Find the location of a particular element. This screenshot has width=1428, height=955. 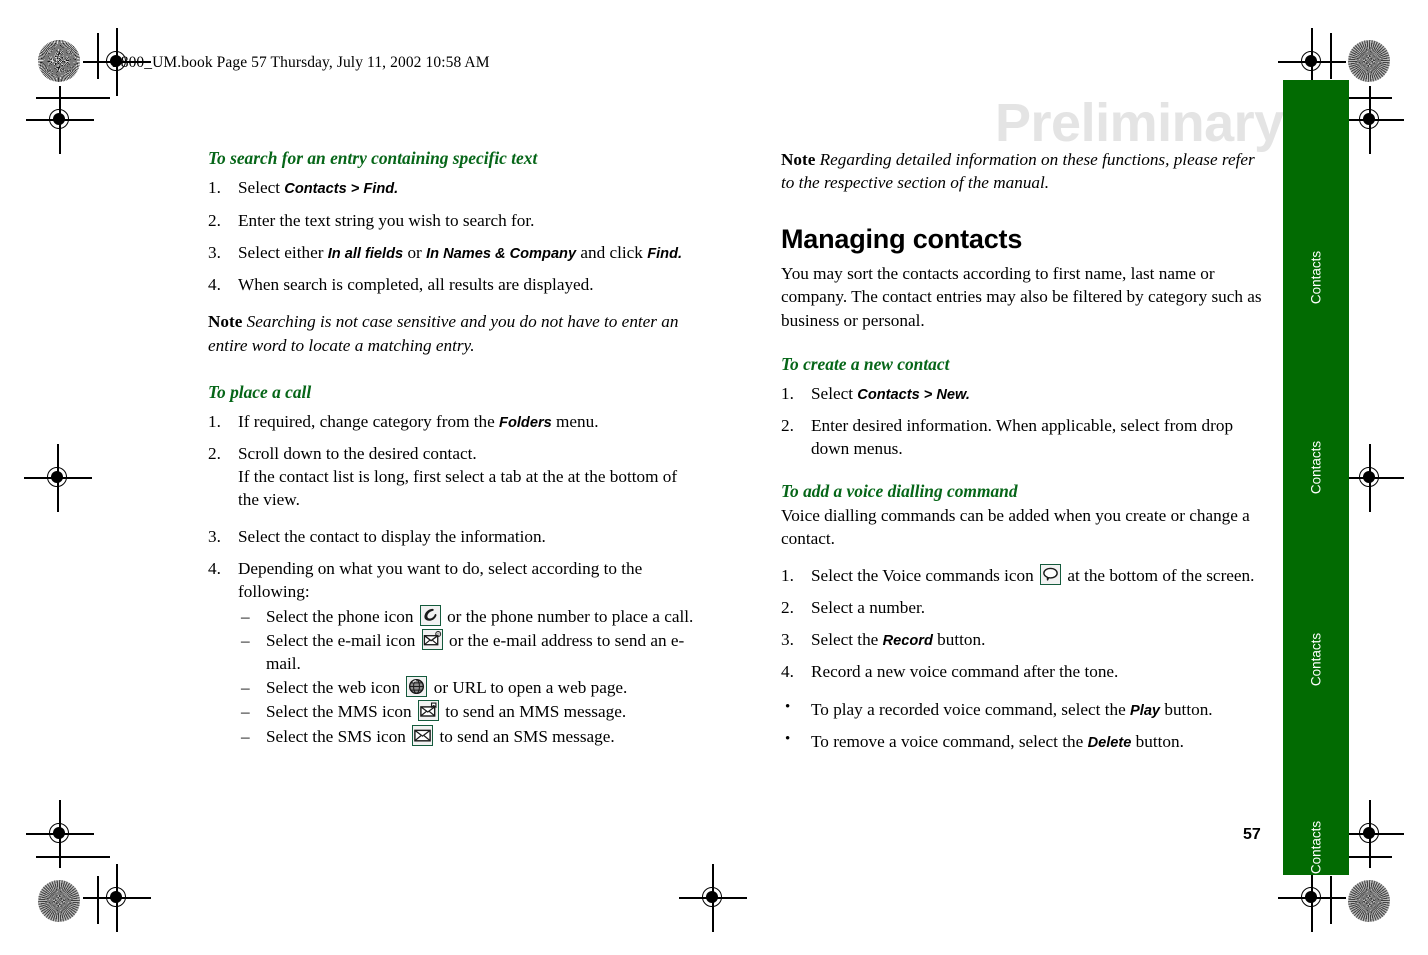

step-text: Select the Voice commands icon is located at coordinates (925, 575).